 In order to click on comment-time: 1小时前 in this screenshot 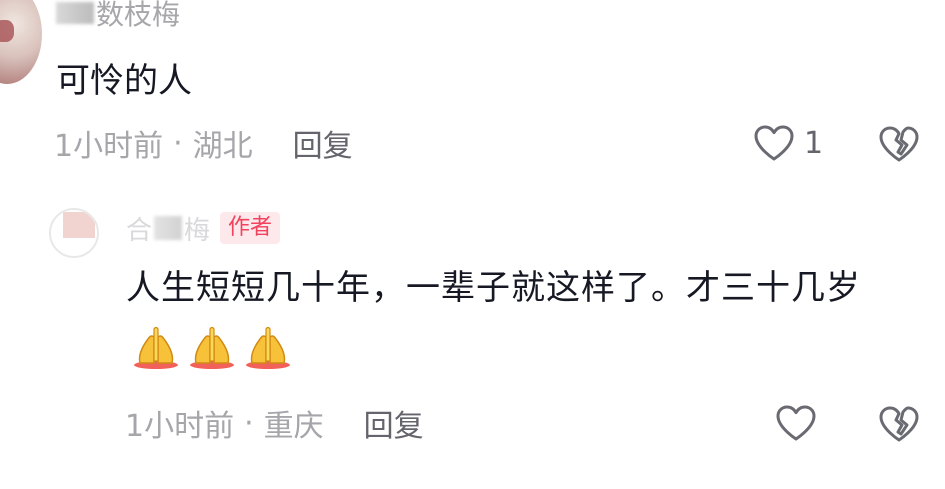, I will do `click(109, 146)`.